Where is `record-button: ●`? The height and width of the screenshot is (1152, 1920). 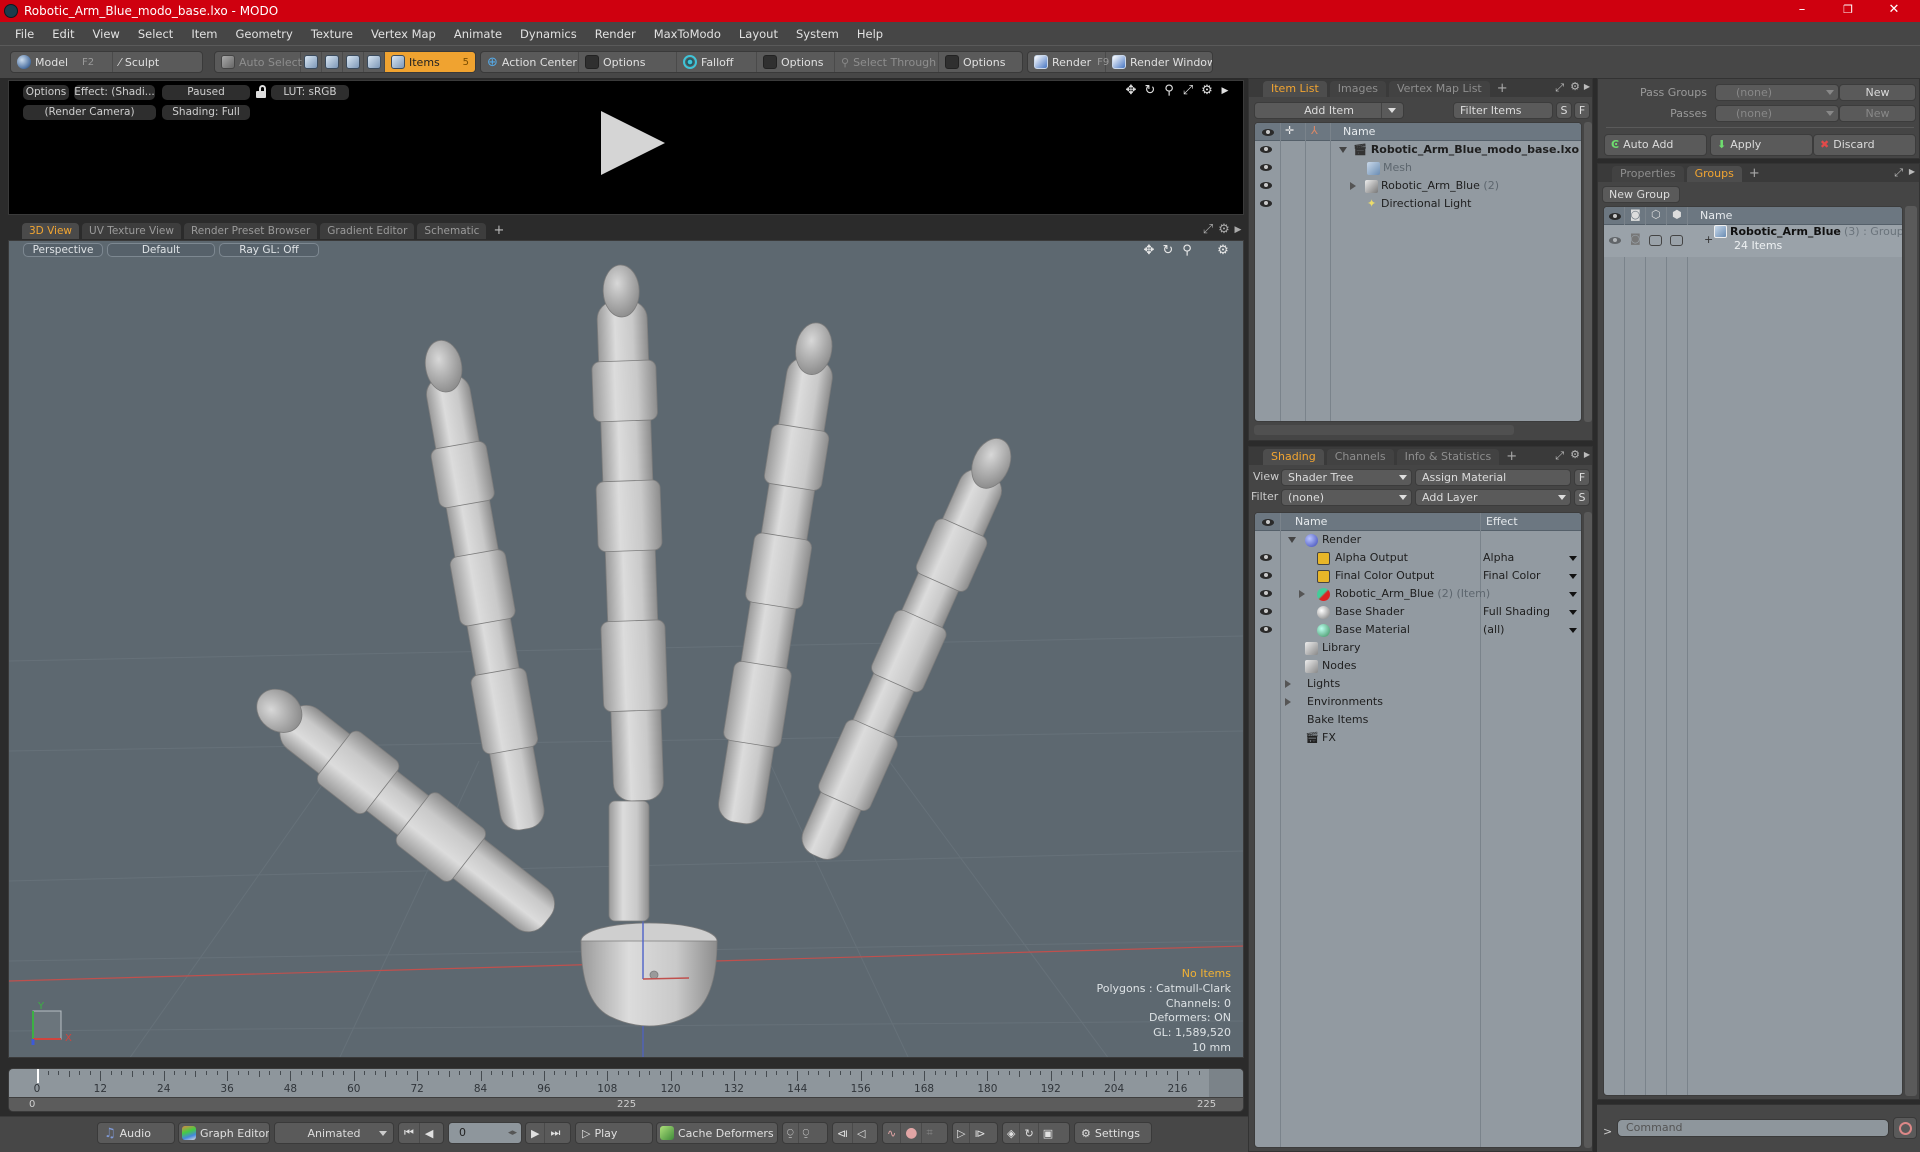
record-button: ● is located at coordinates (912, 1133).